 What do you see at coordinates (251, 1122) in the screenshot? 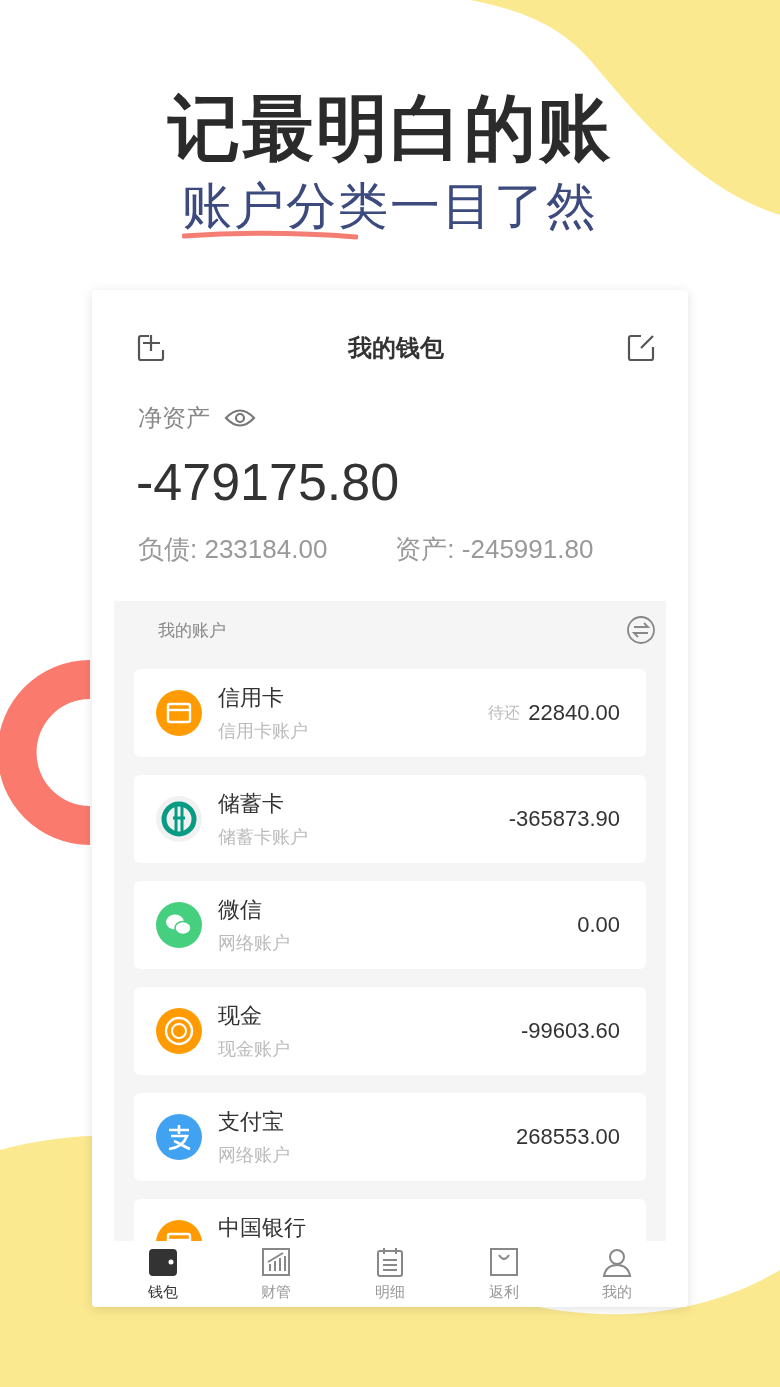
I see `account-name: 支付宝` at bounding box center [251, 1122].